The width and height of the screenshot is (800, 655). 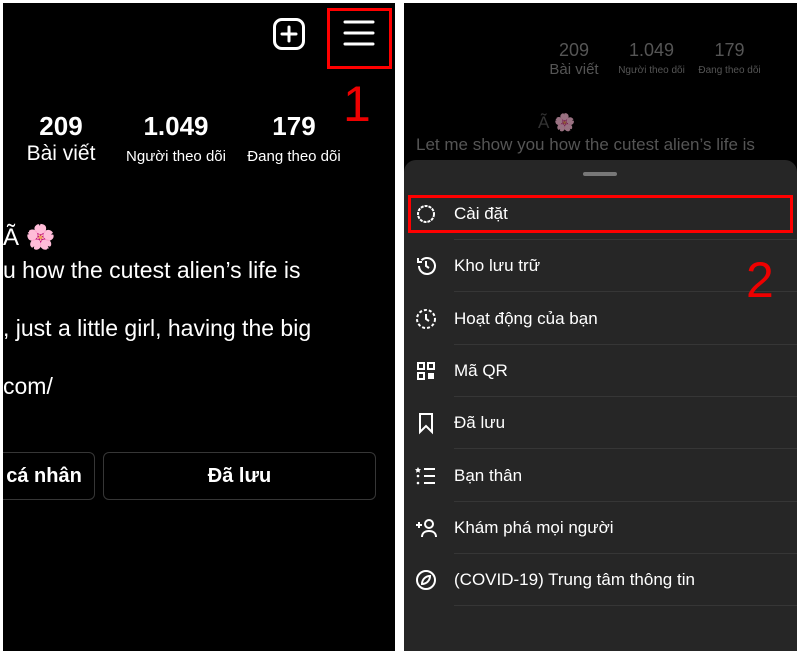 What do you see at coordinates (426, 319) in the screenshot?
I see `activity-icon` at bounding box center [426, 319].